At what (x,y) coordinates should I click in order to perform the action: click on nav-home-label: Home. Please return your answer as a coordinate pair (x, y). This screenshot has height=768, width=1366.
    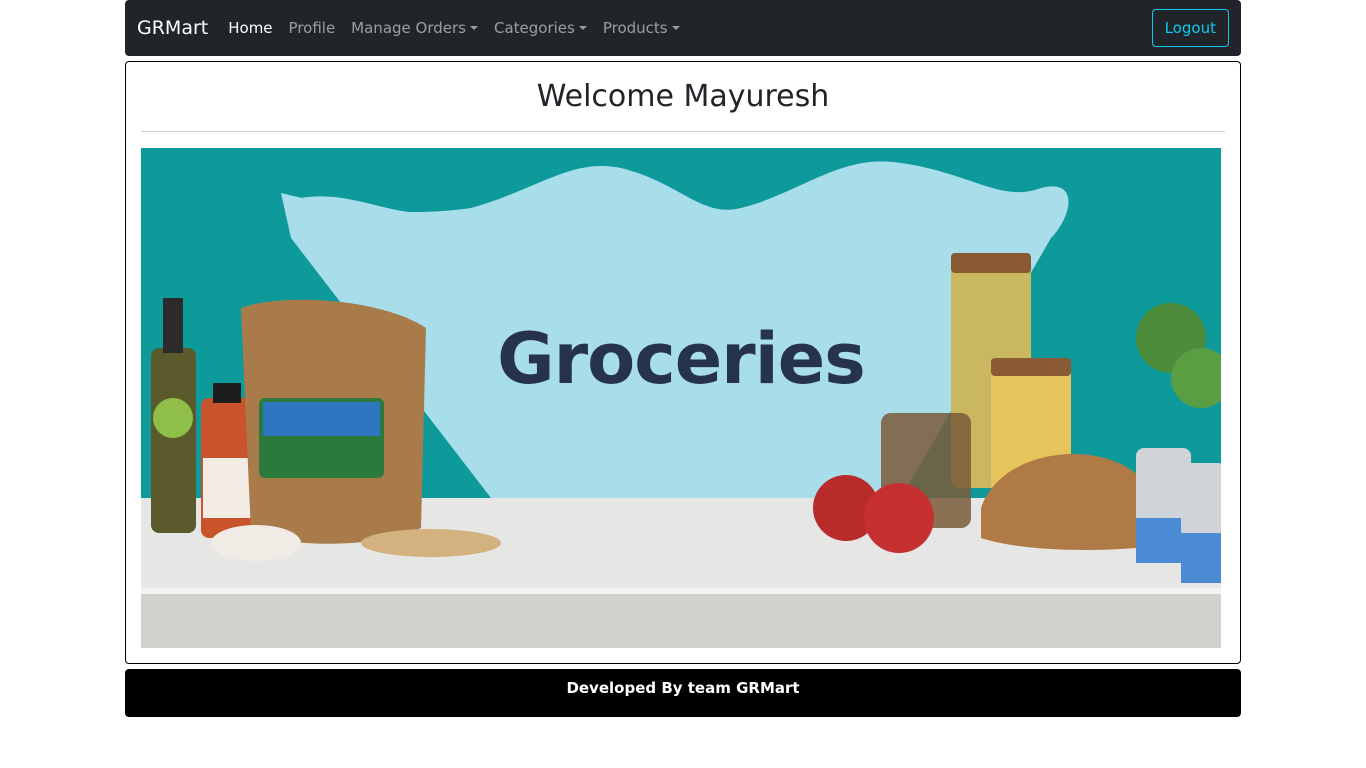
    Looking at the image, I should click on (250, 28).